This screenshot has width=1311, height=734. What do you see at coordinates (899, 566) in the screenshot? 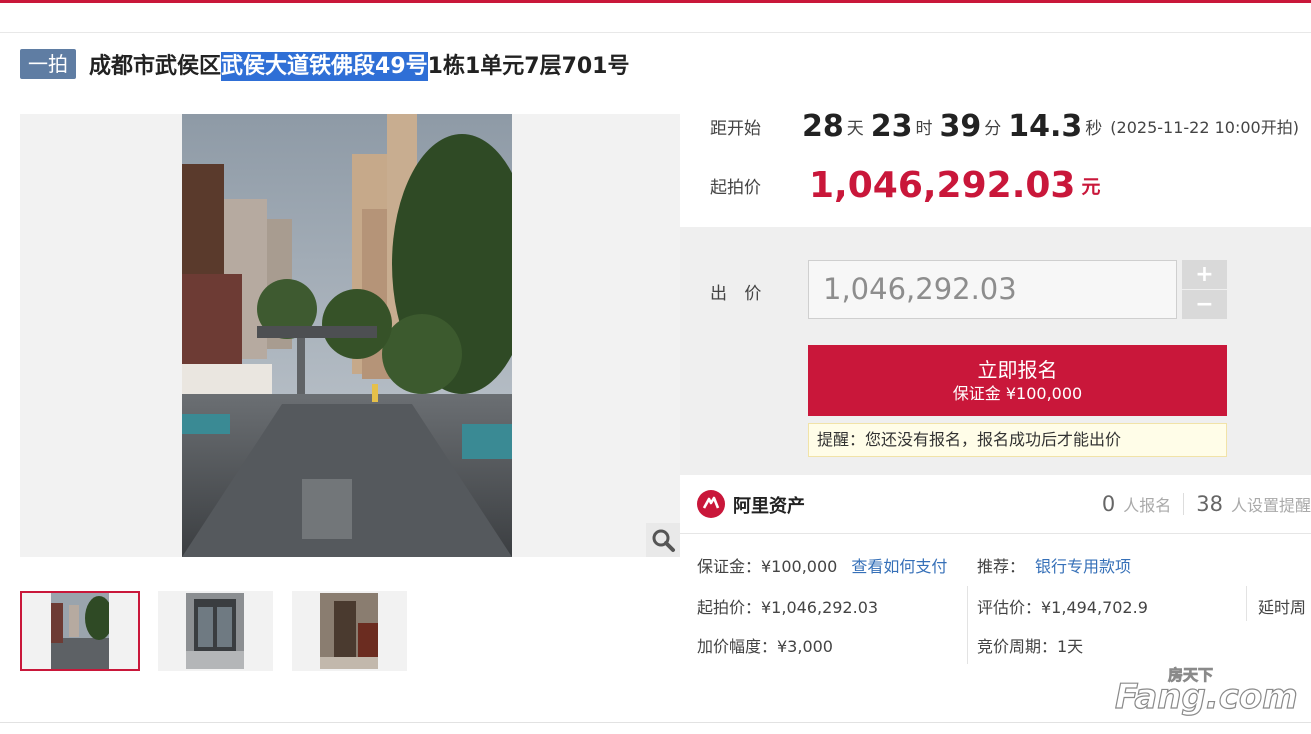
I see `how-to-pay-link: 查看如何支付` at bounding box center [899, 566].